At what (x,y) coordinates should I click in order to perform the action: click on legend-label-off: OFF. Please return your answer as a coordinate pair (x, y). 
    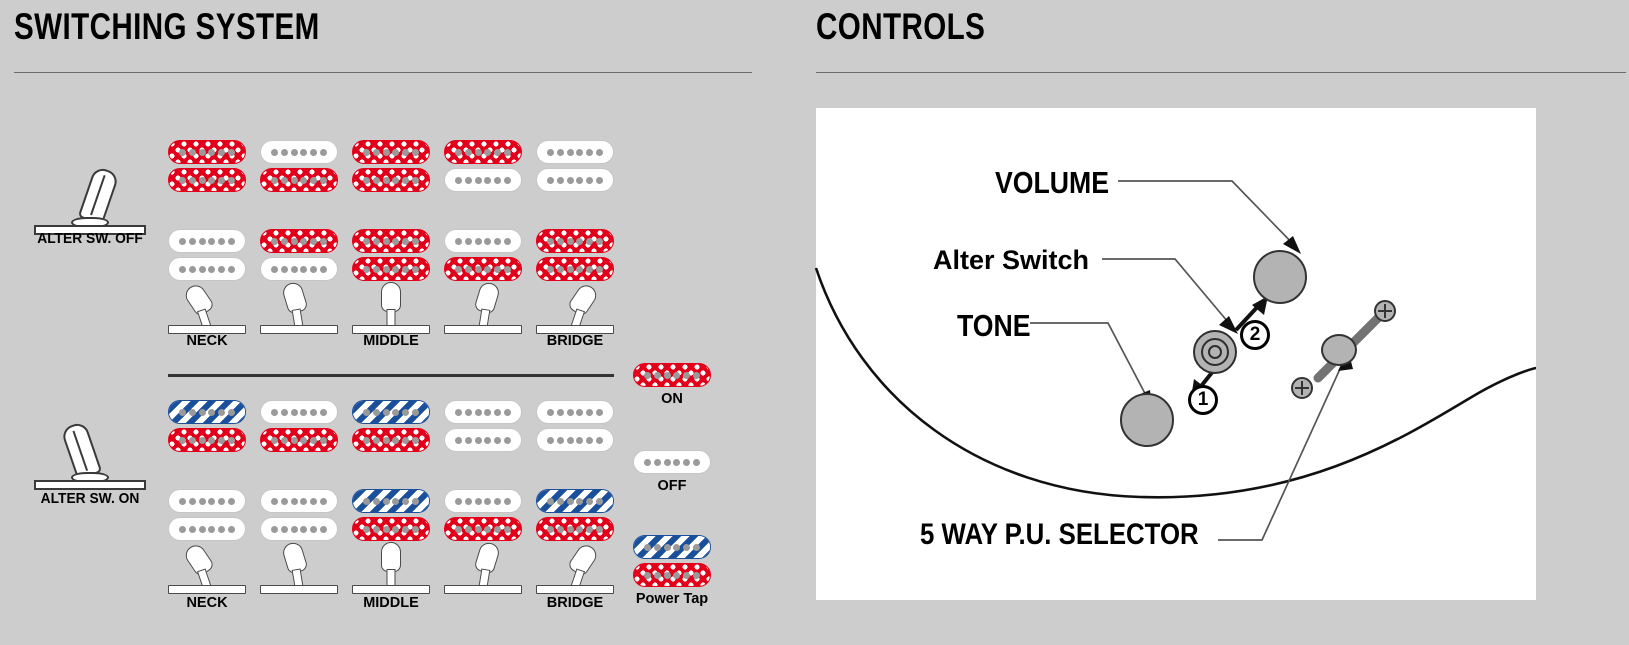
    Looking at the image, I should click on (672, 486).